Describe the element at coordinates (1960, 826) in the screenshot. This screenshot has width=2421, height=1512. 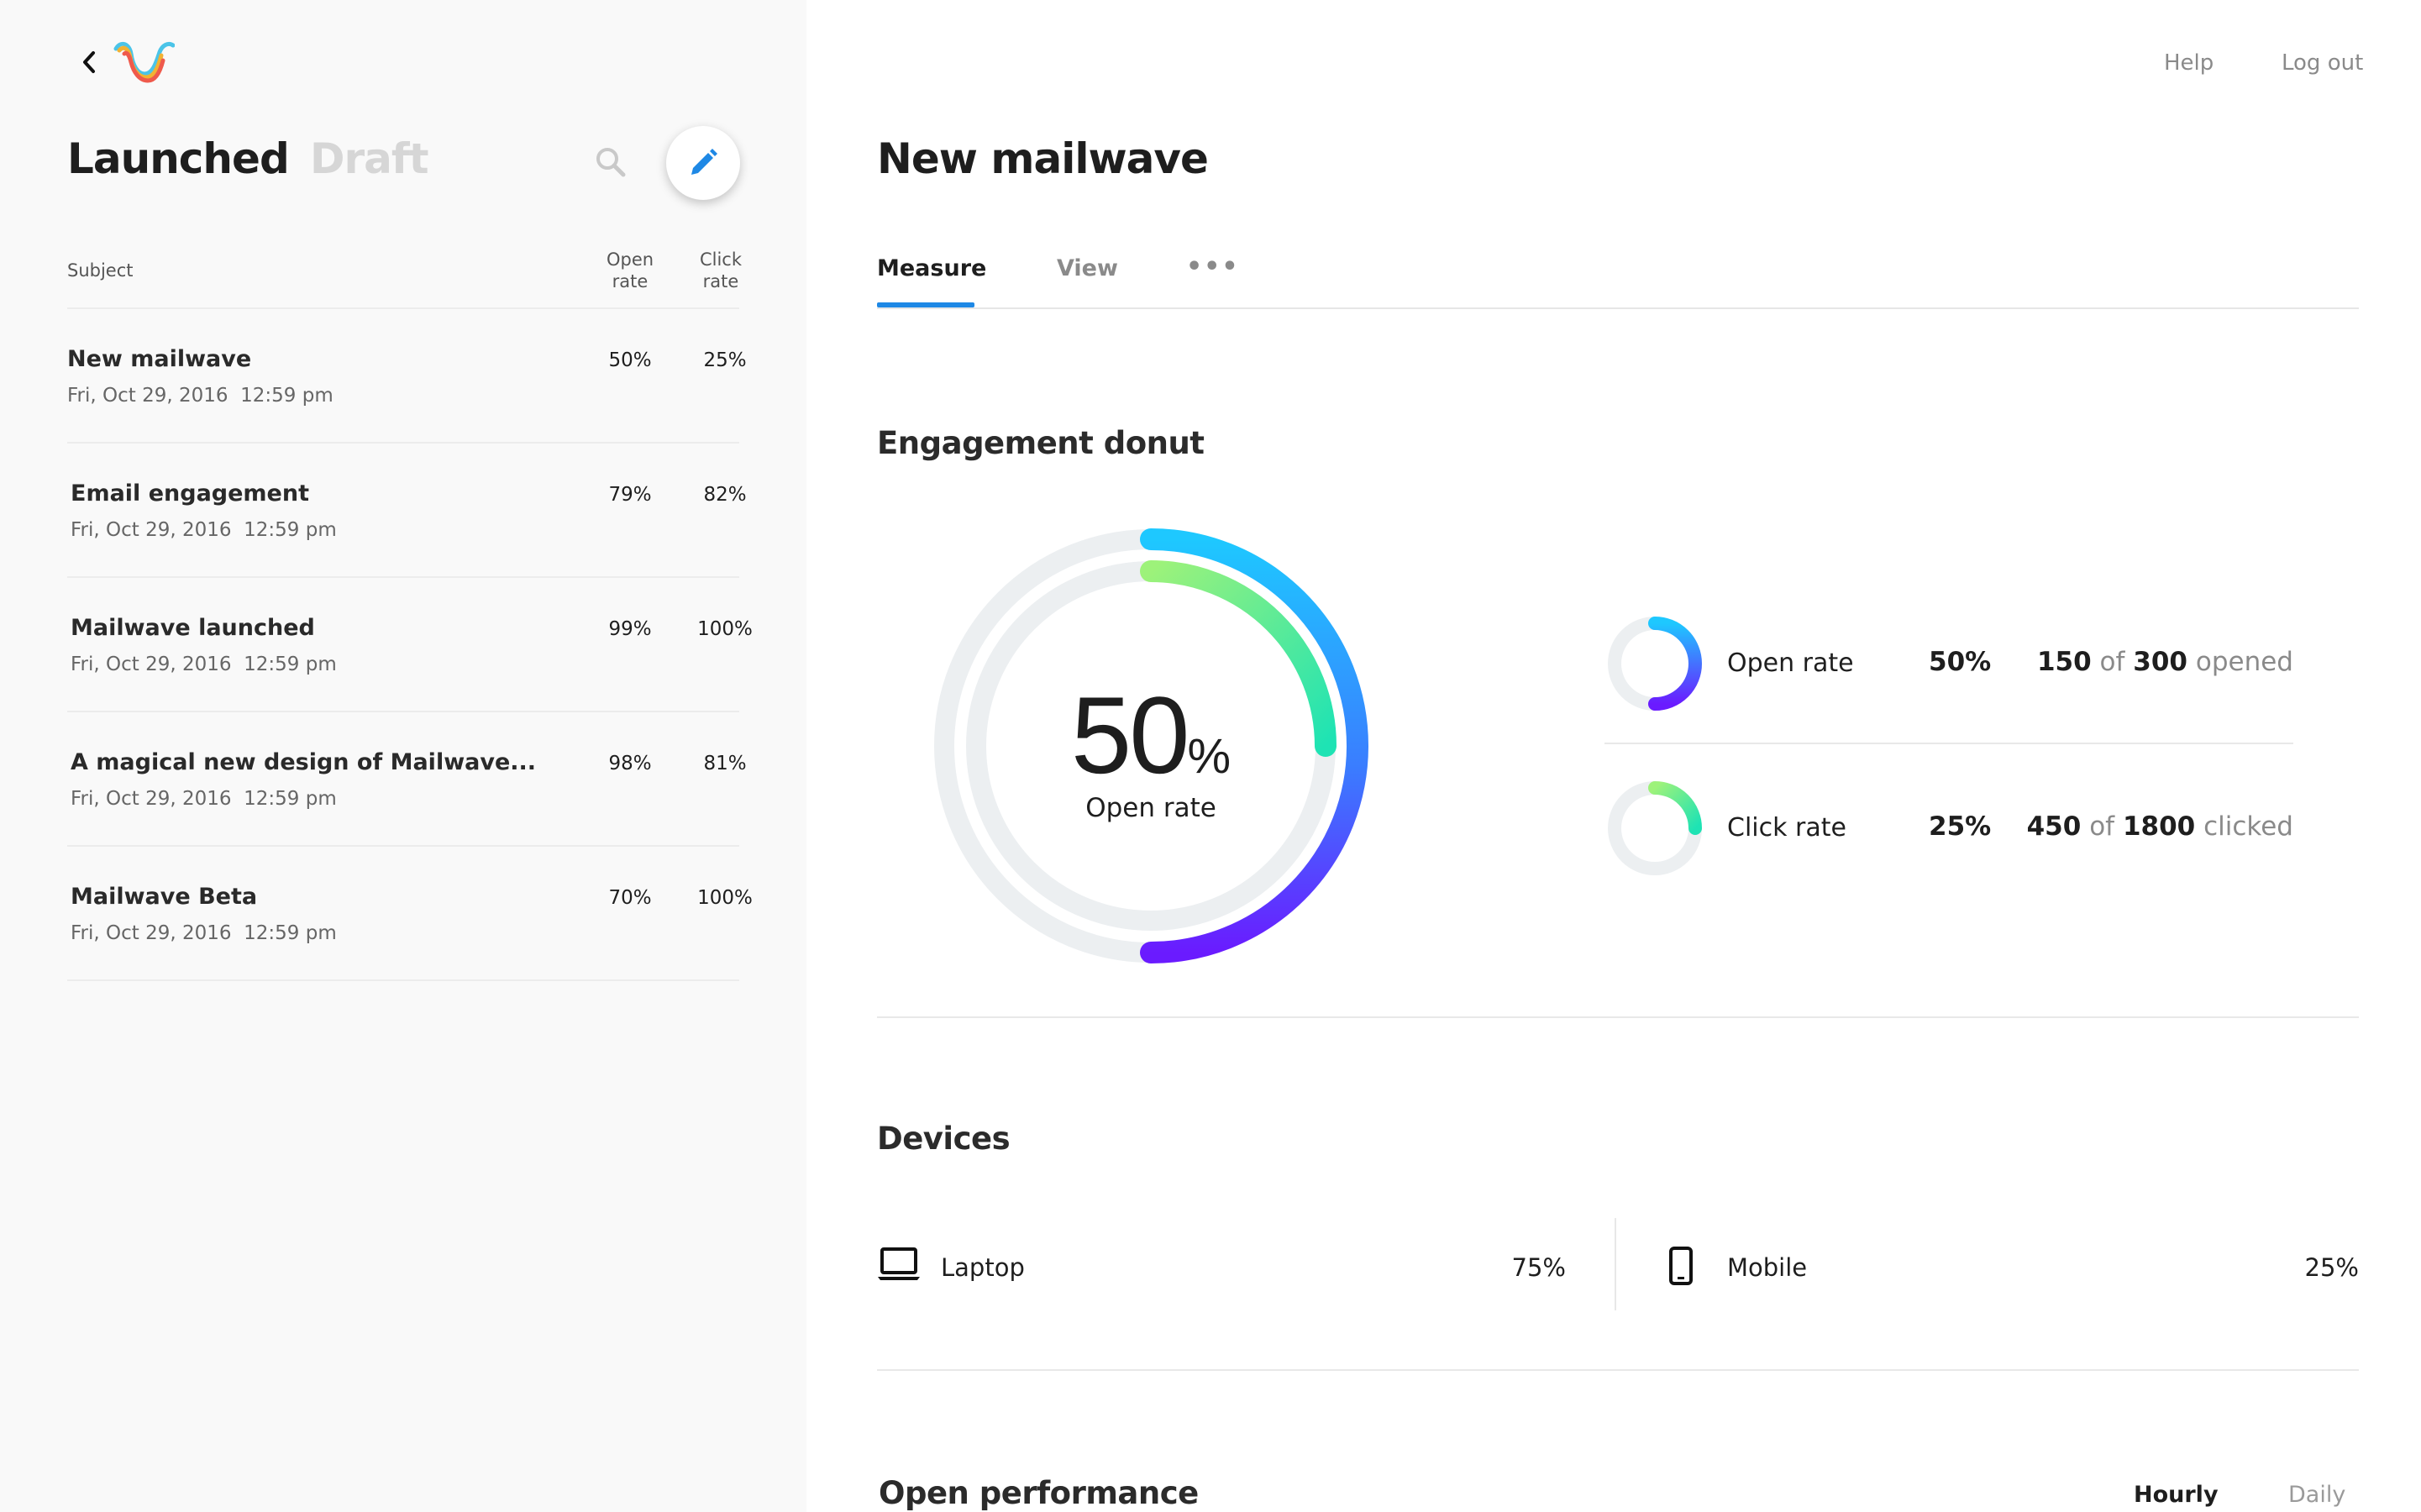
I see `stat-percent: 25%` at that location.